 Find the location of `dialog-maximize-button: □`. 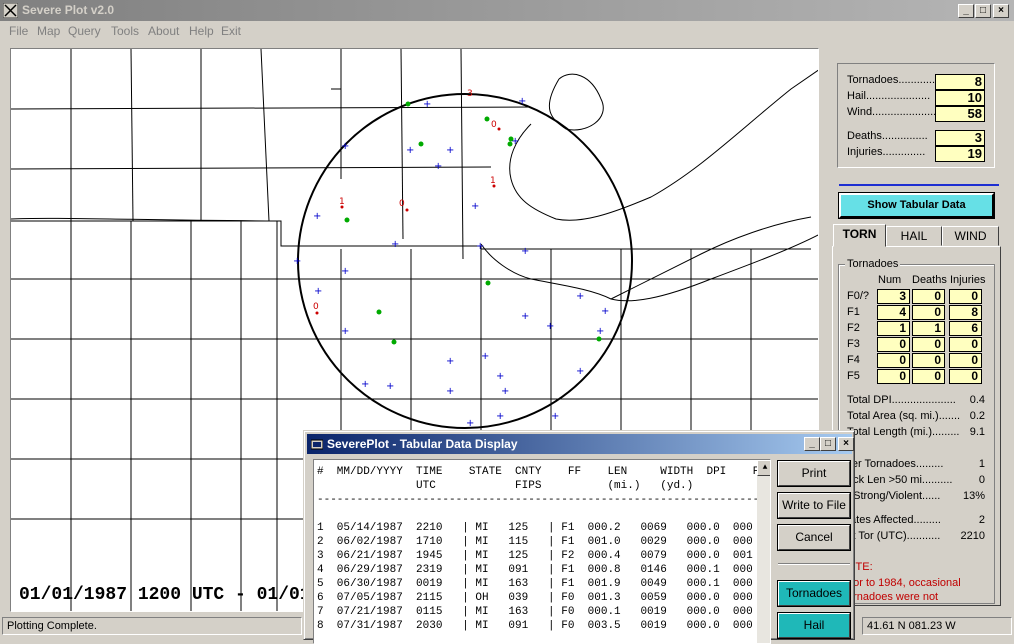

dialog-maximize-button: □ is located at coordinates (828, 444).